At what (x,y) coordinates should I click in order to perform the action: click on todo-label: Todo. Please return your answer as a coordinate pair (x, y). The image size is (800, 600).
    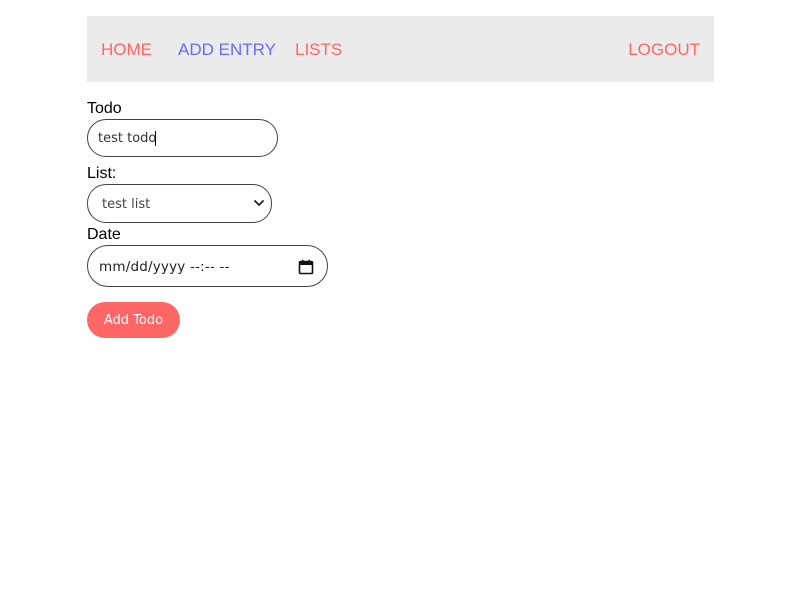
    Looking at the image, I should click on (104, 108).